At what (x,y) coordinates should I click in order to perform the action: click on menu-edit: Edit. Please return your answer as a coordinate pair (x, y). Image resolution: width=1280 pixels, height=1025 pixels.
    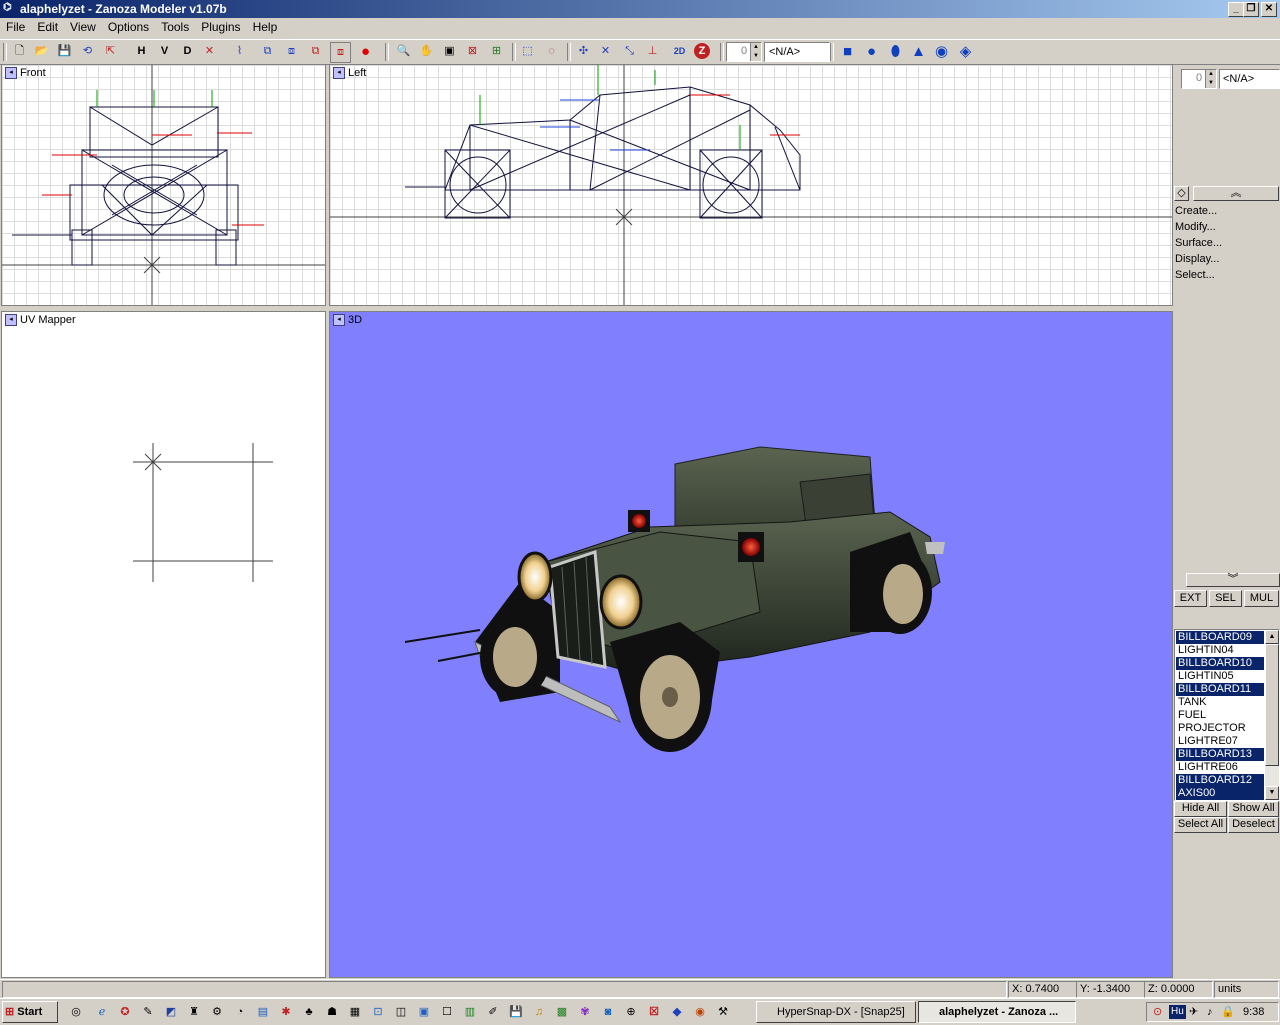
    Looking at the image, I should click on (47, 26).